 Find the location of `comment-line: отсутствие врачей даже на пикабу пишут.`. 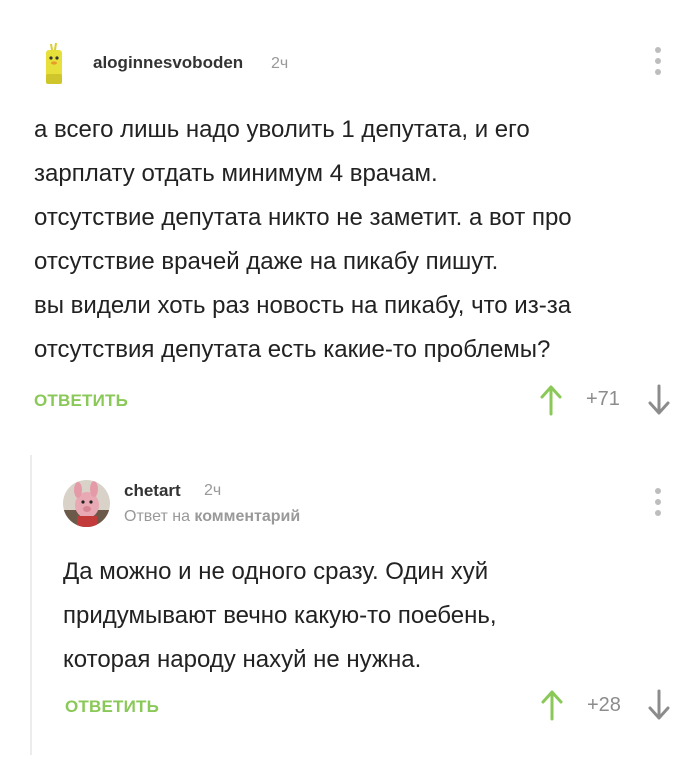

comment-line: отсутствие врачей даже на пикабу пишут. is located at coordinates (266, 261).